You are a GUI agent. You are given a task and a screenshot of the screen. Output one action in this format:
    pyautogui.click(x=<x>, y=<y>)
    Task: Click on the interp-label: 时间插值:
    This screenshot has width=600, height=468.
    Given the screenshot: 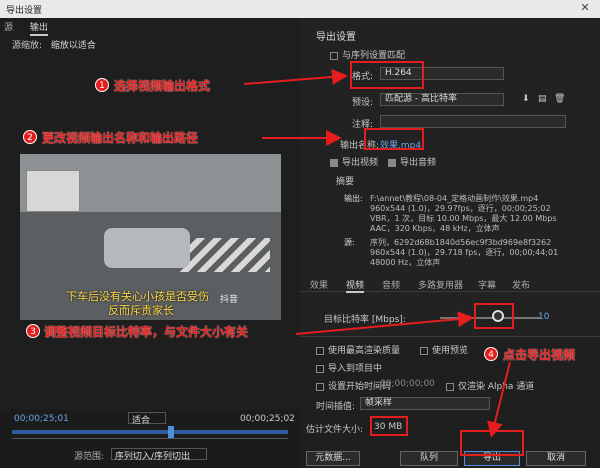 What is the action you would take?
    pyautogui.click(x=336, y=407)
    